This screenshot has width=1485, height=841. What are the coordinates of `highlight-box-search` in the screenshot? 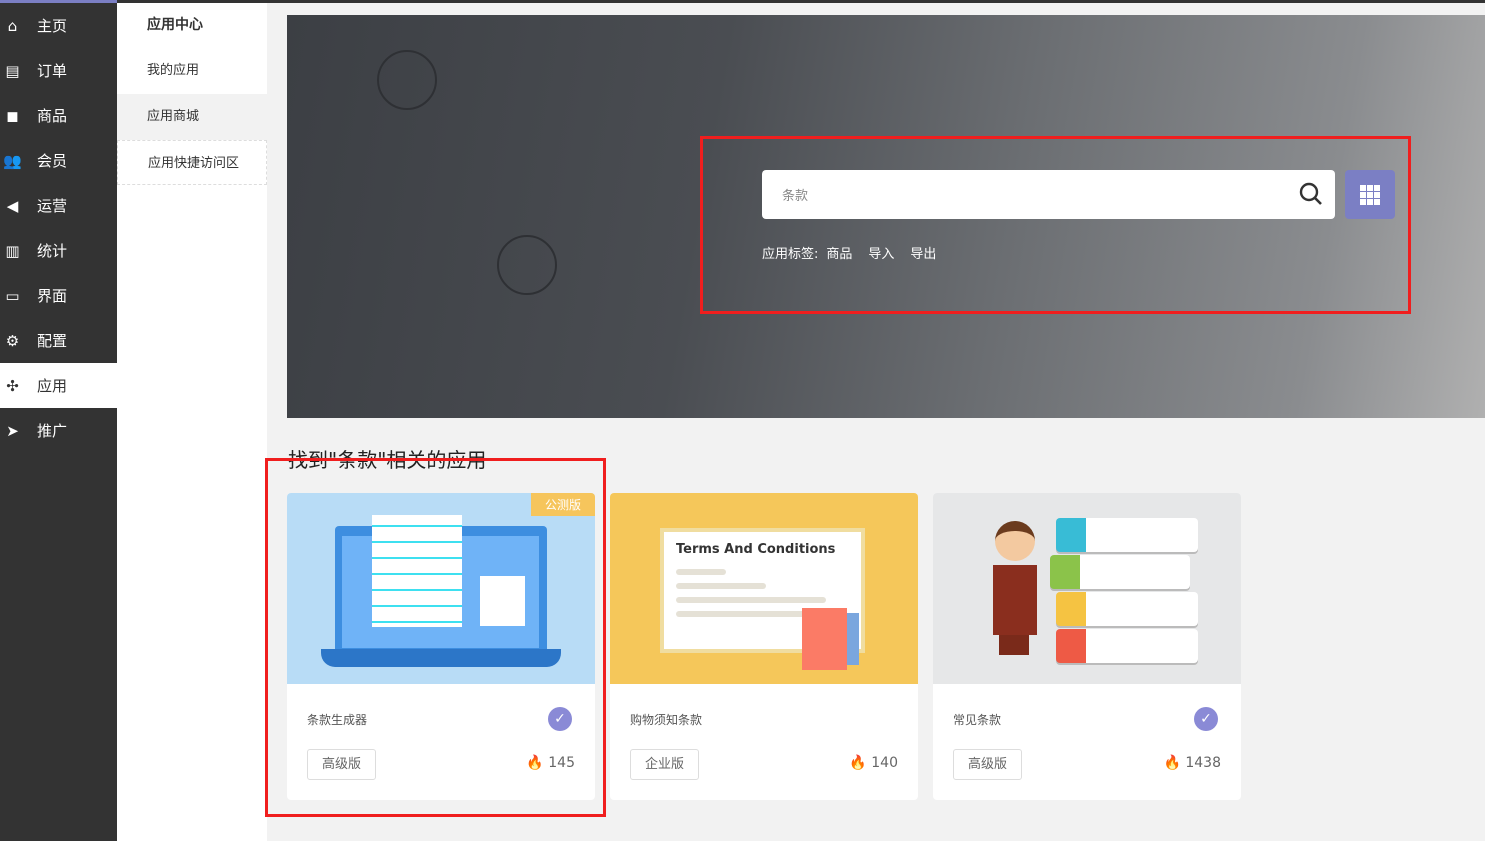 It's located at (1055, 225).